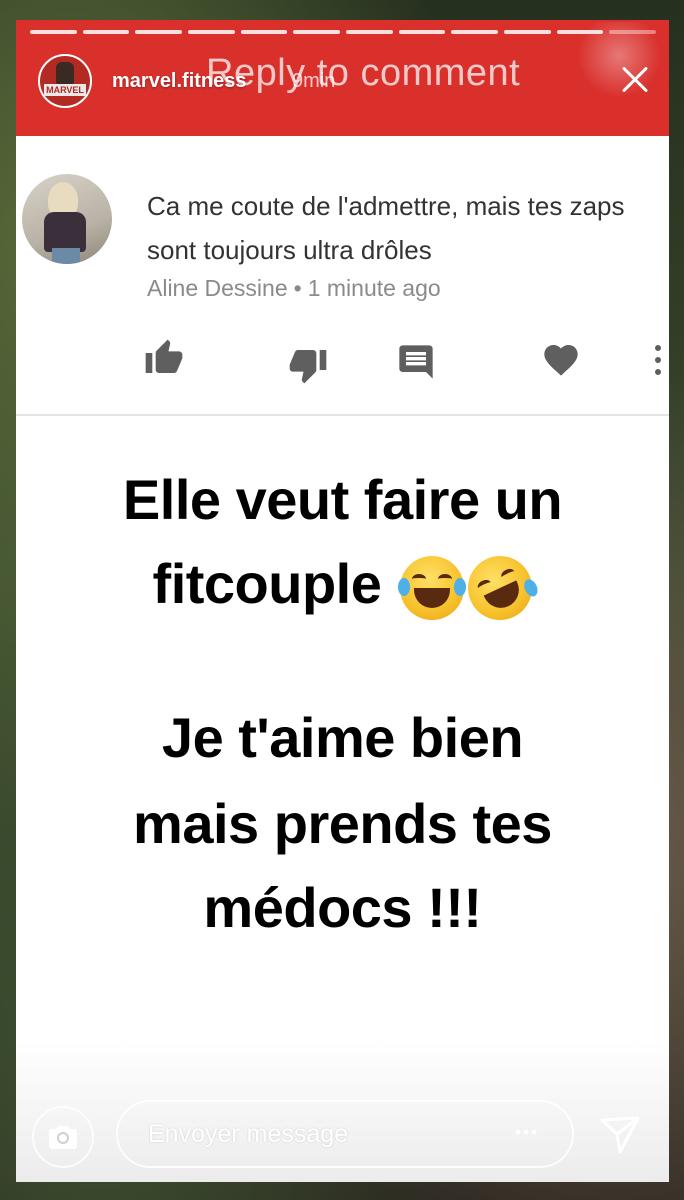  I want to click on card-divider, so click(342, 415).